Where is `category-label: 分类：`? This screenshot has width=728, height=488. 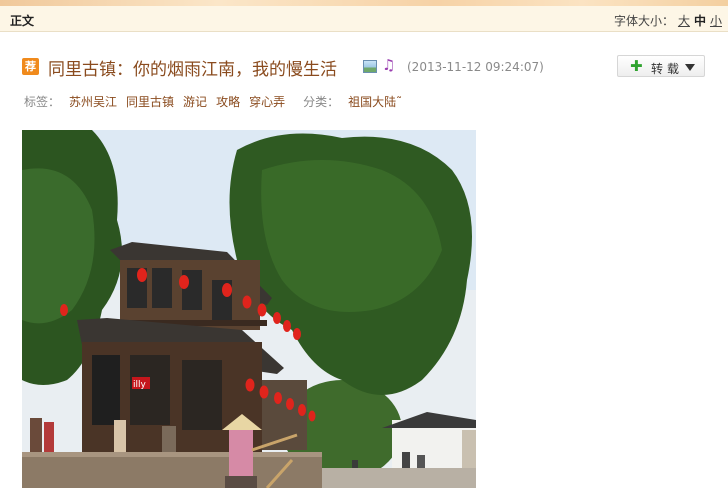 category-label: 分类： is located at coordinates (321, 102).